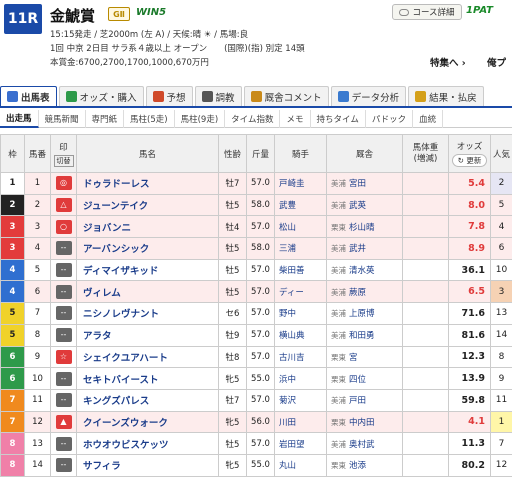  Describe the element at coordinates (63, 227) in the screenshot. I see `mark-cell: ○` at that location.